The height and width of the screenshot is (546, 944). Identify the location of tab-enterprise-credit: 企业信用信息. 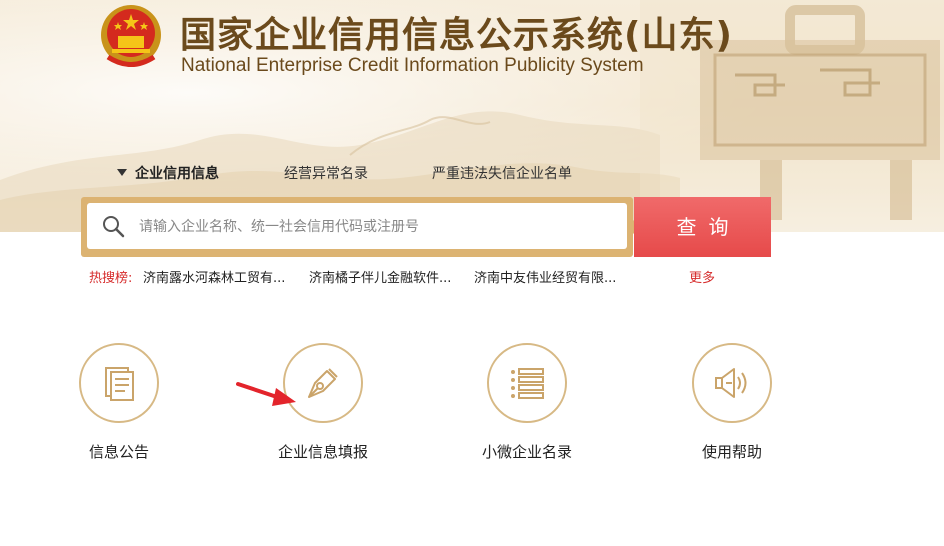
(168, 173).